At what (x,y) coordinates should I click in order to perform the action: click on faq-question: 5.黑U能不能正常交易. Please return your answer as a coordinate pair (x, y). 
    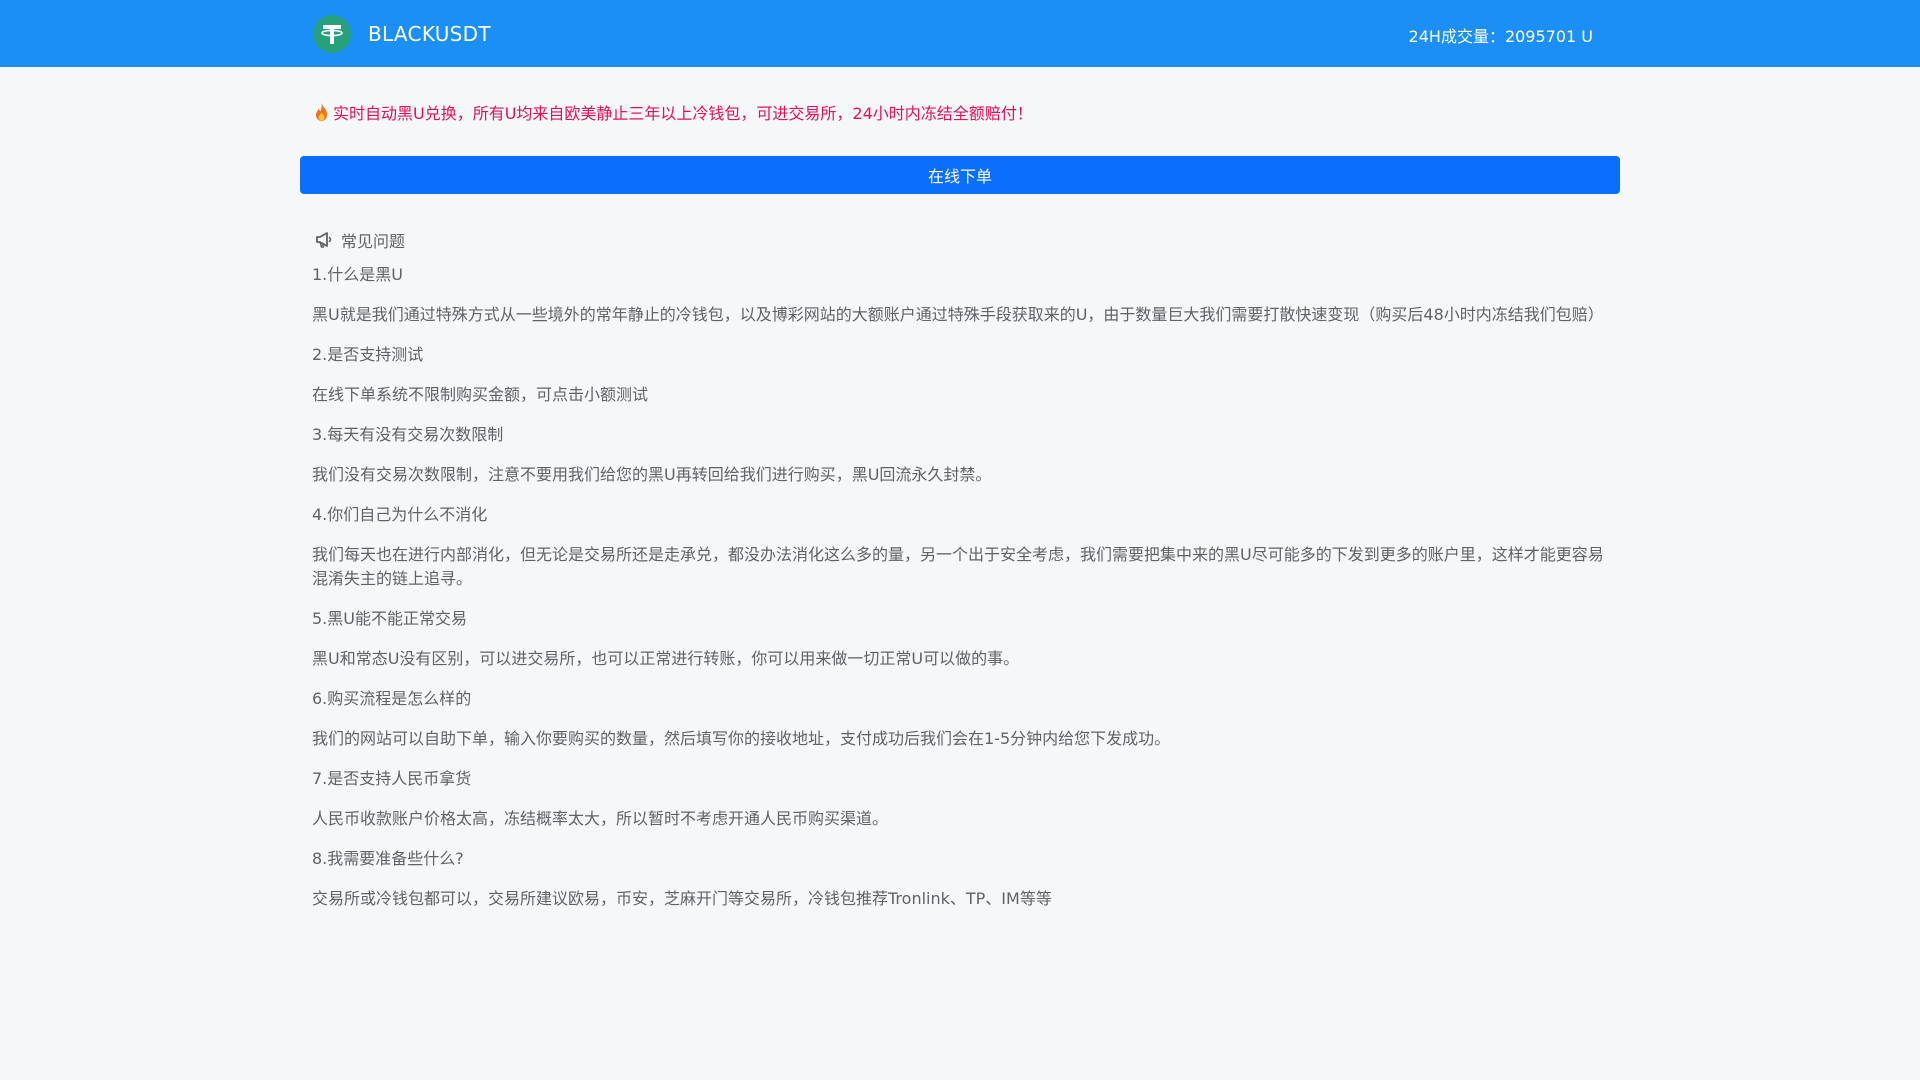
    Looking at the image, I should click on (389, 618).